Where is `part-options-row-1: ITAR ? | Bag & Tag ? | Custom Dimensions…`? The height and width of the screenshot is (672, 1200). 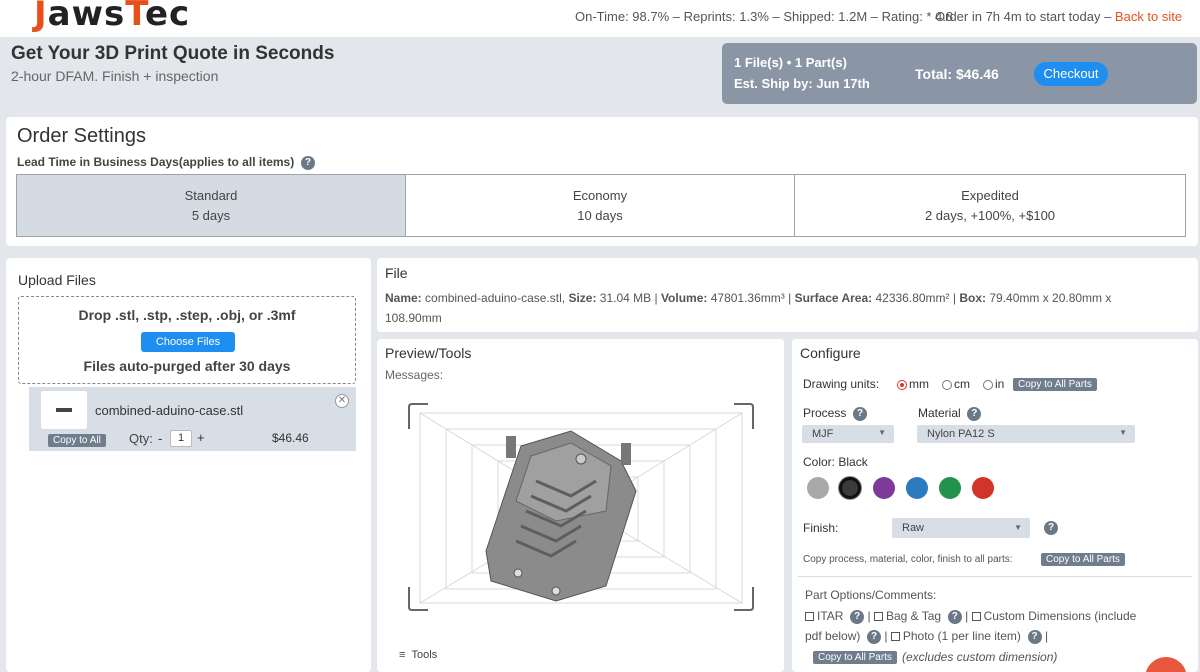 part-options-row-1: ITAR ? | Bag & Tag ? | Custom Dimensions… is located at coordinates (970, 616).